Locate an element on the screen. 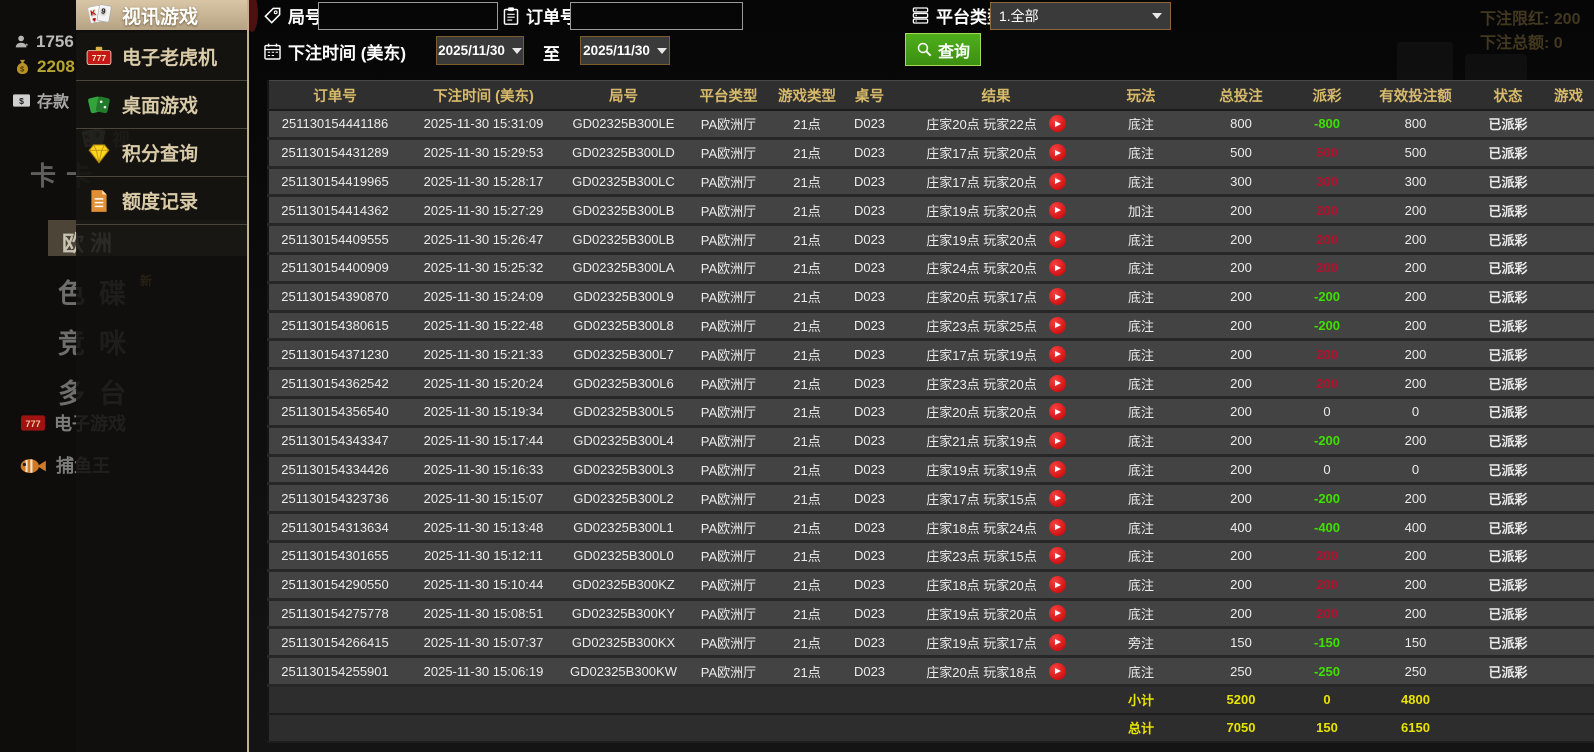 This screenshot has width=1594, height=752. cell-bet-time: 2025-11-30 15:28:17 is located at coordinates (483, 182).